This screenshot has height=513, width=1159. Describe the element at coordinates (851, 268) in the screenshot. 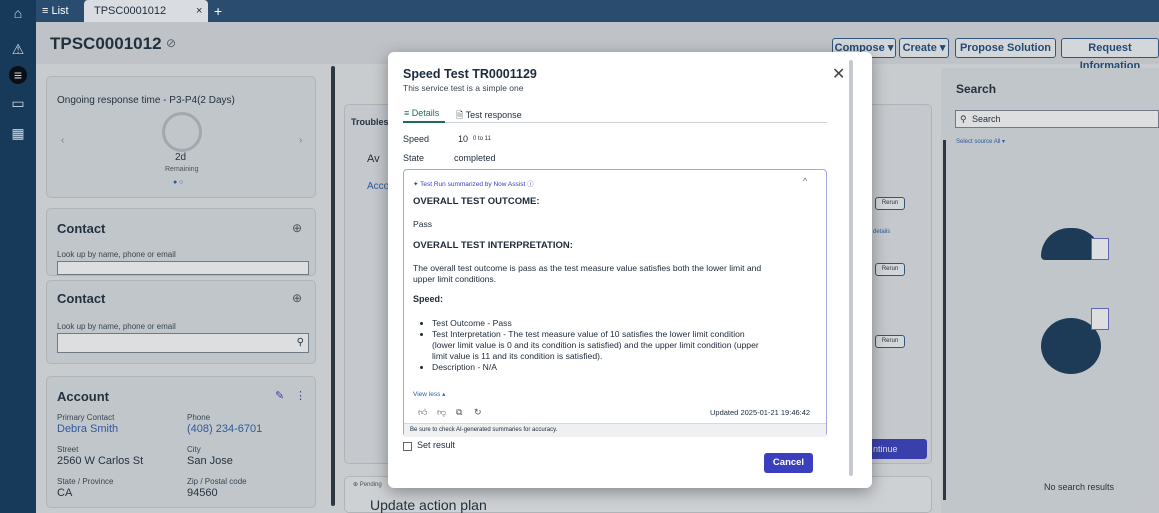

I see `modal-scrollbar` at that location.